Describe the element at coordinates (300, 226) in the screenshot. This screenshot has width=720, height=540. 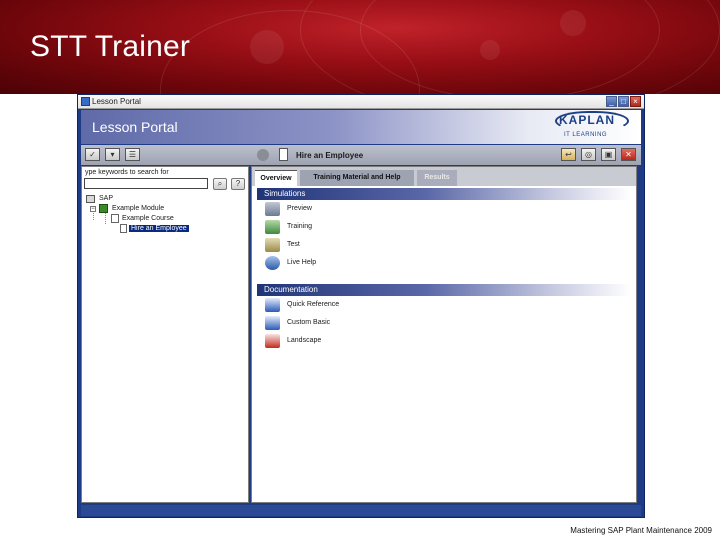
I see `simulation-label: Training` at that location.